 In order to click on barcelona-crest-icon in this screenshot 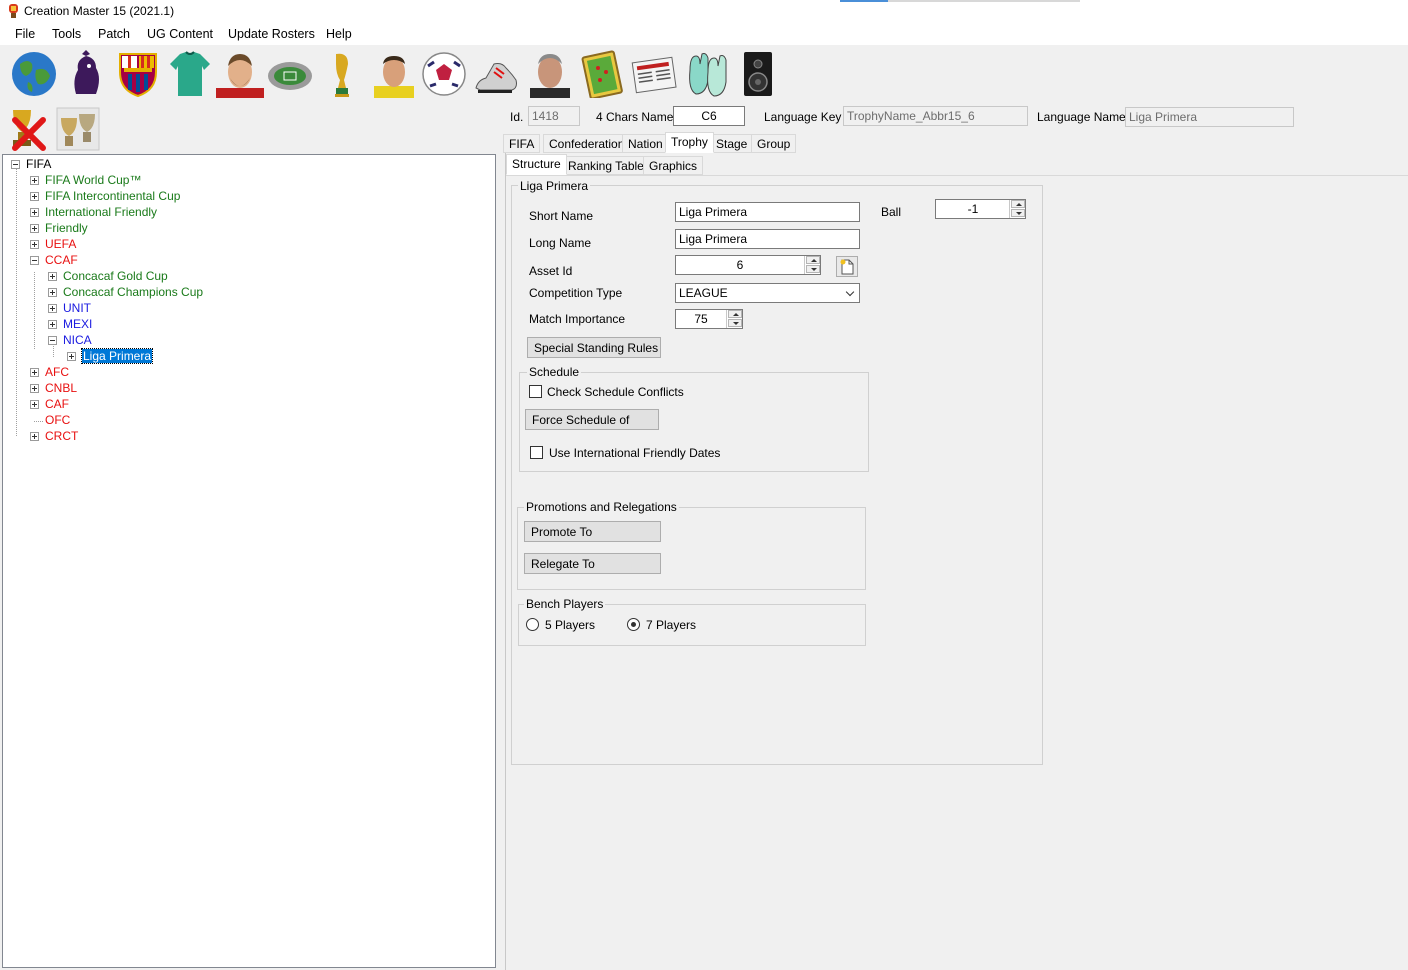, I will do `click(138, 74)`.